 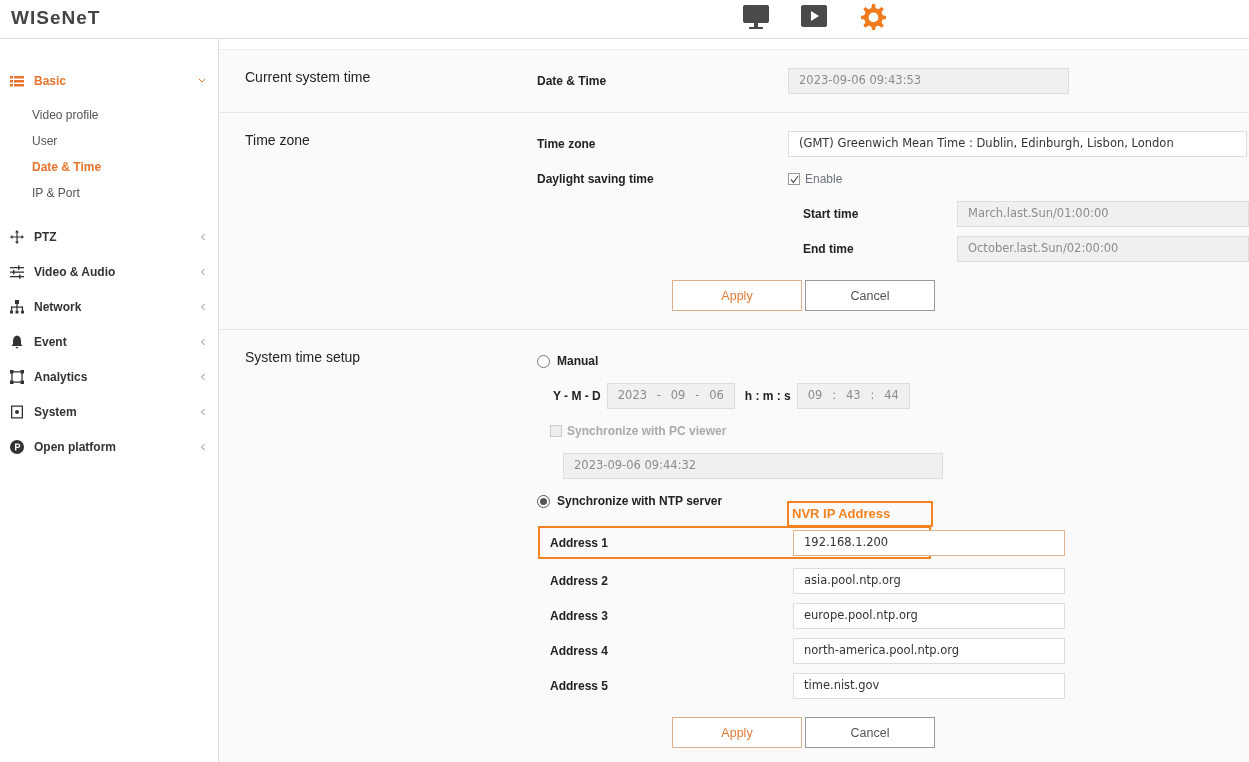 I want to click on sidebar-subitem: Video profile, so click(x=125, y=115).